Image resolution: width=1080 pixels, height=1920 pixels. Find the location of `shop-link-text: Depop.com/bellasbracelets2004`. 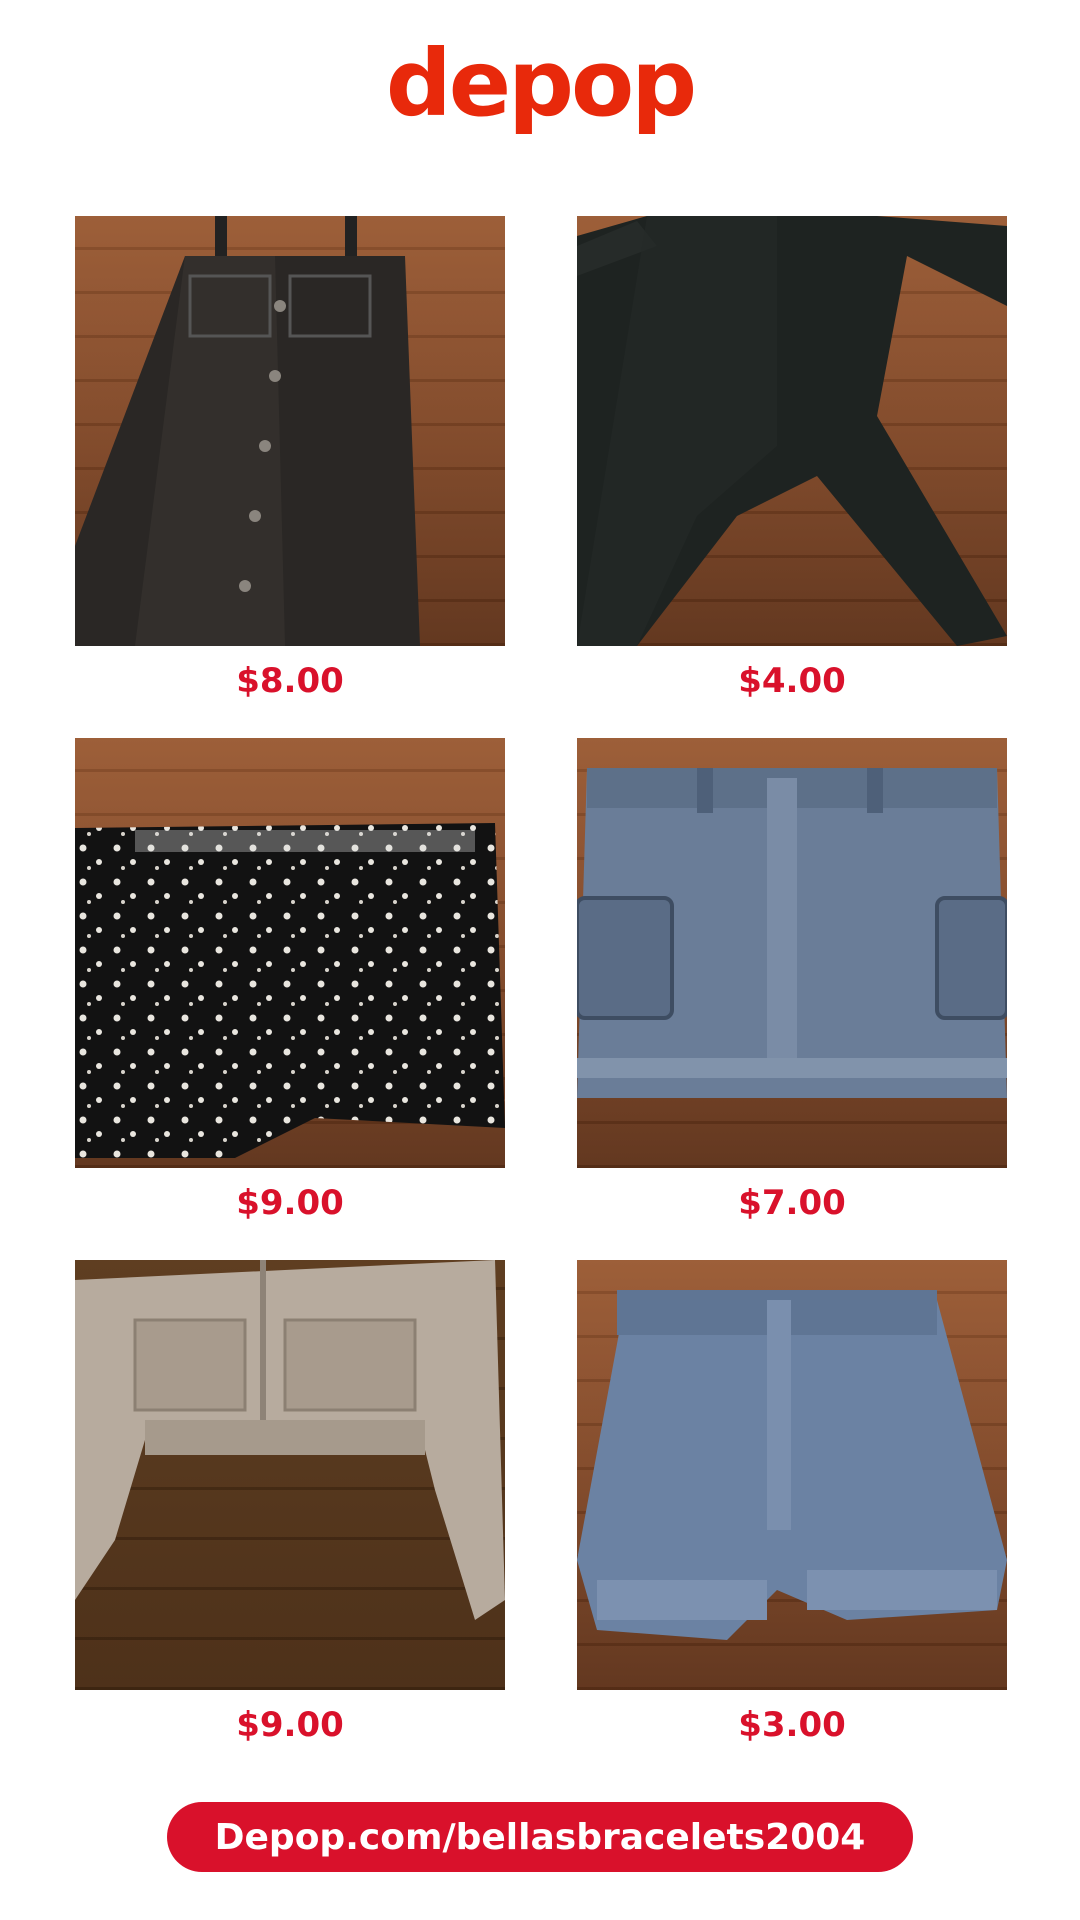

shop-link-text: Depop.com/bellasbracelets2004 is located at coordinates (540, 1837).